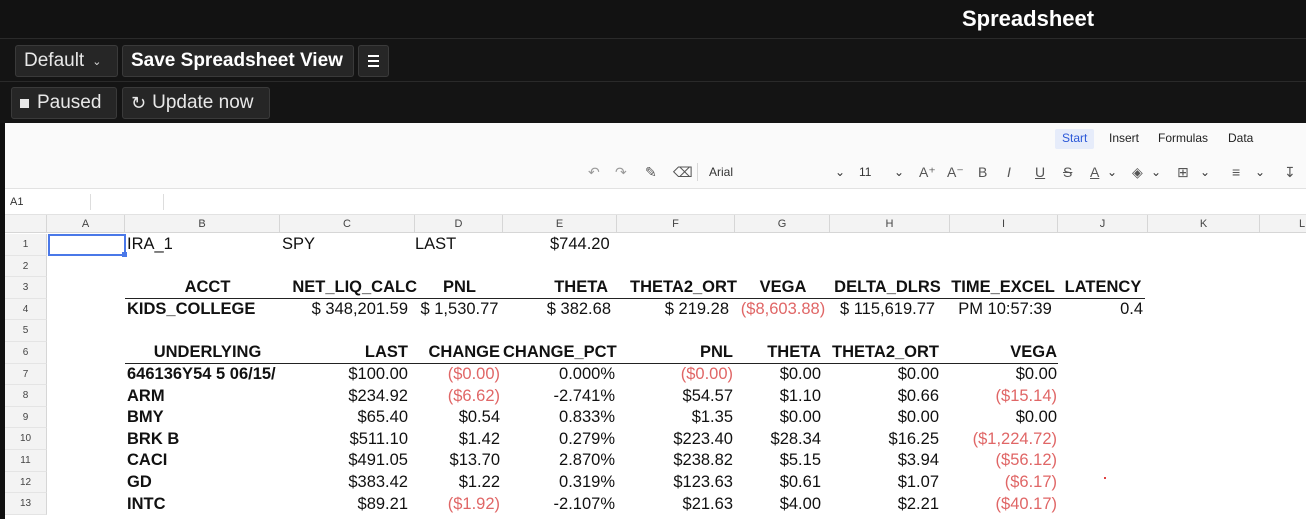  What do you see at coordinates (26, 439) in the screenshot?
I see `row-header-10: 10` at bounding box center [26, 439].